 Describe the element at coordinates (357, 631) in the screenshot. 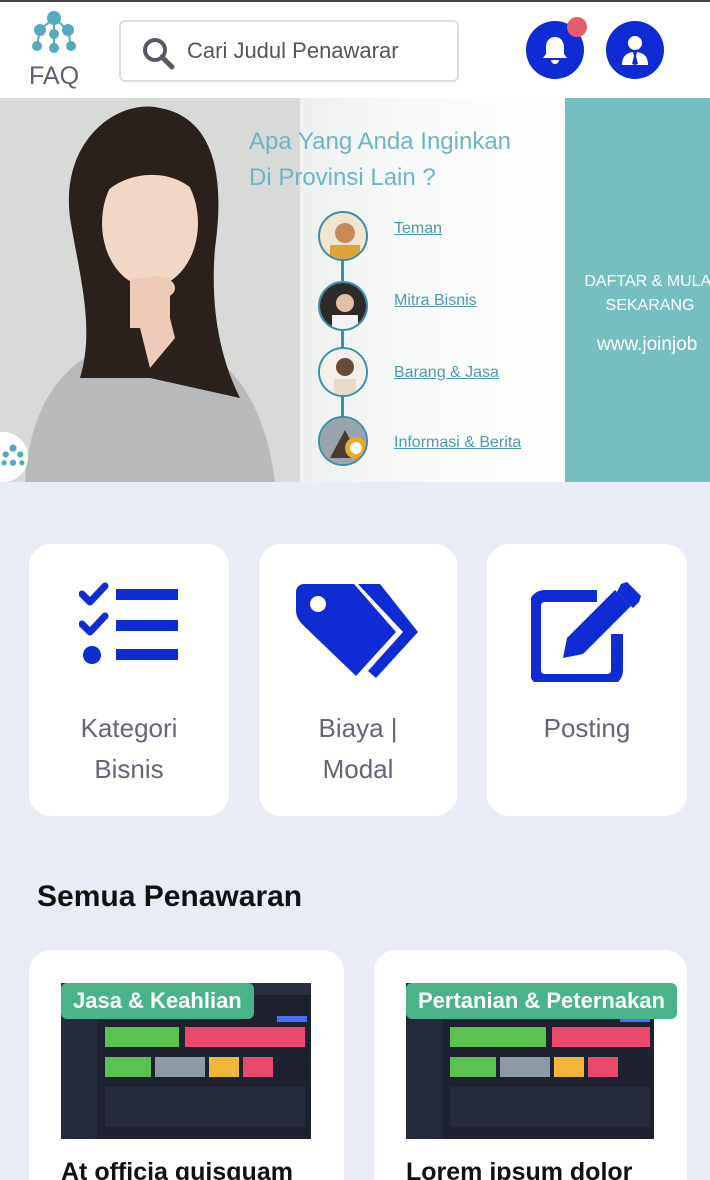

I see `tags-icon` at that location.